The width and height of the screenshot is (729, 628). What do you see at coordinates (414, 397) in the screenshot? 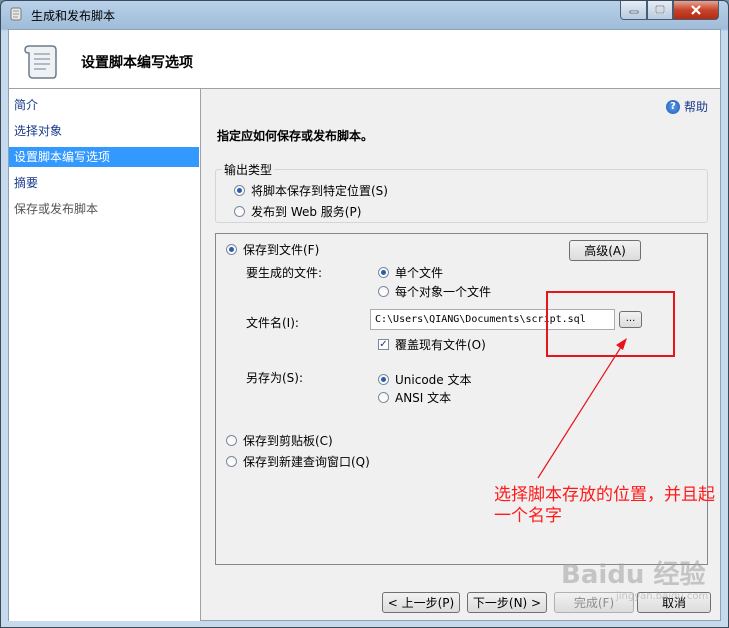
I see `radio-ansi-text: ANSI 文本` at bounding box center [414, 397].